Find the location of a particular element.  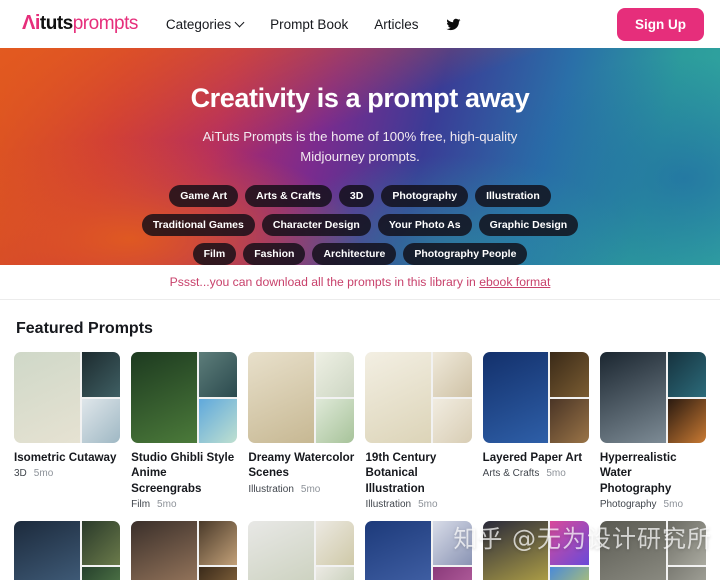

signup-button: Sign Up is located at coordinates (660, 24).